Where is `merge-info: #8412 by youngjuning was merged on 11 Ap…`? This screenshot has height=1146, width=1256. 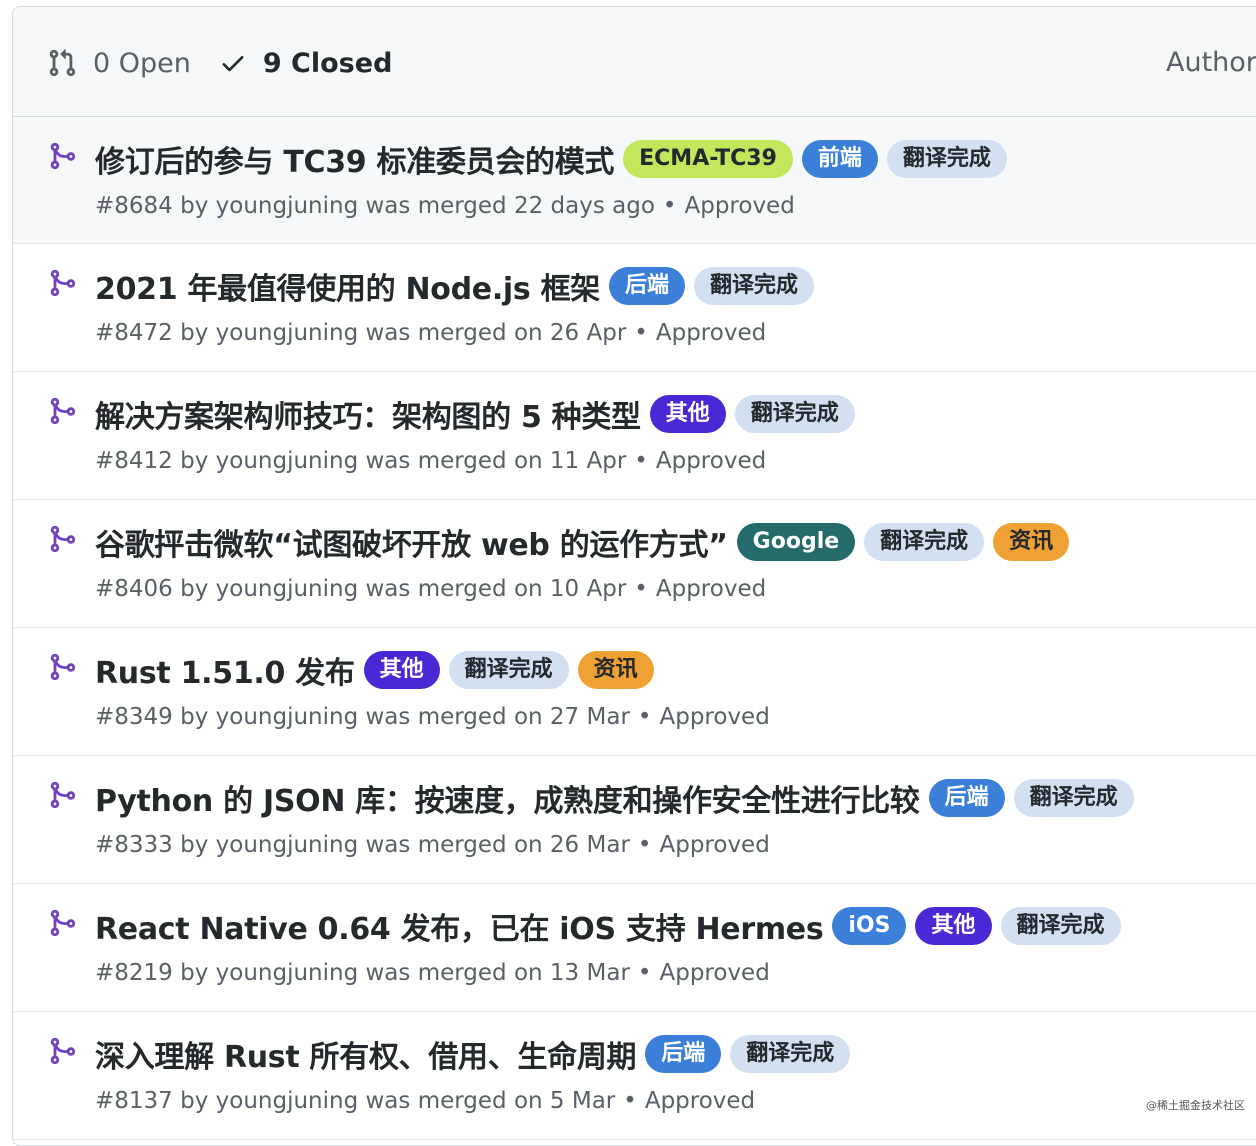 merge-info: #8412 by youngjuning was merged on 11 Ap… is located at coordinates (361, 461).